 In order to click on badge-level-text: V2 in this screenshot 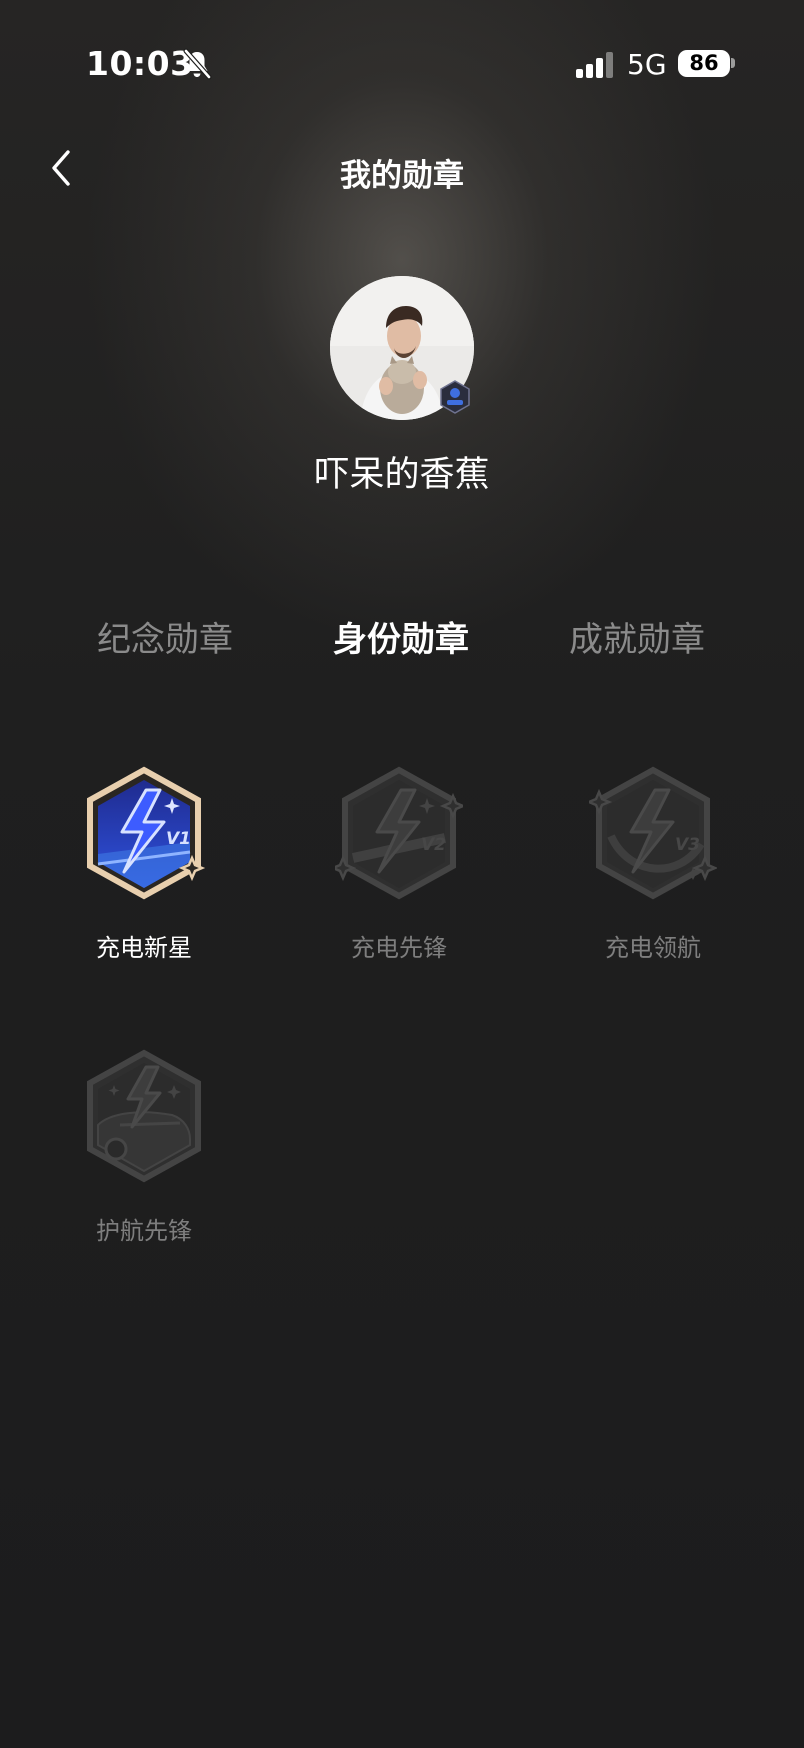, I will do `click(433, 845)`.